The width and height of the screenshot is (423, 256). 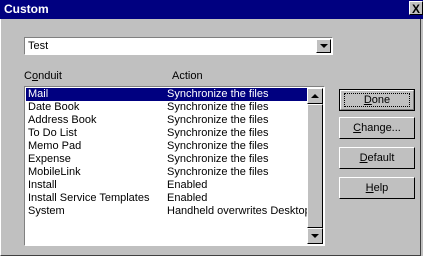 I want to click on arrow-up-icon, so click(x=315, y=96).